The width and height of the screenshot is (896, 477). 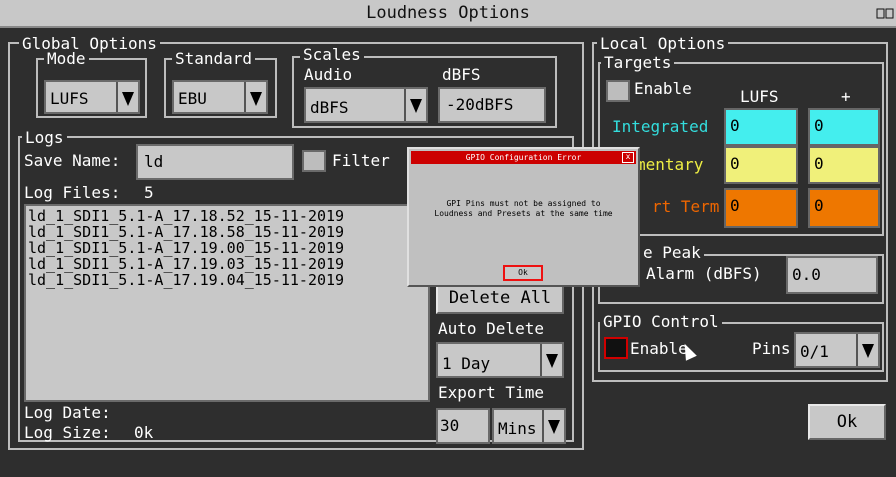 I want to click on close-icon: x, so click(x=628, y=157).